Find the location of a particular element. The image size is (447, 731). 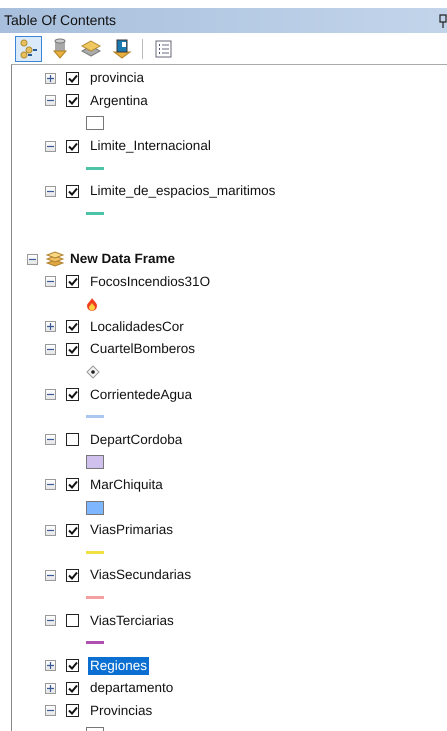

layer-name: Argentina is located at coordinates (119, 101).